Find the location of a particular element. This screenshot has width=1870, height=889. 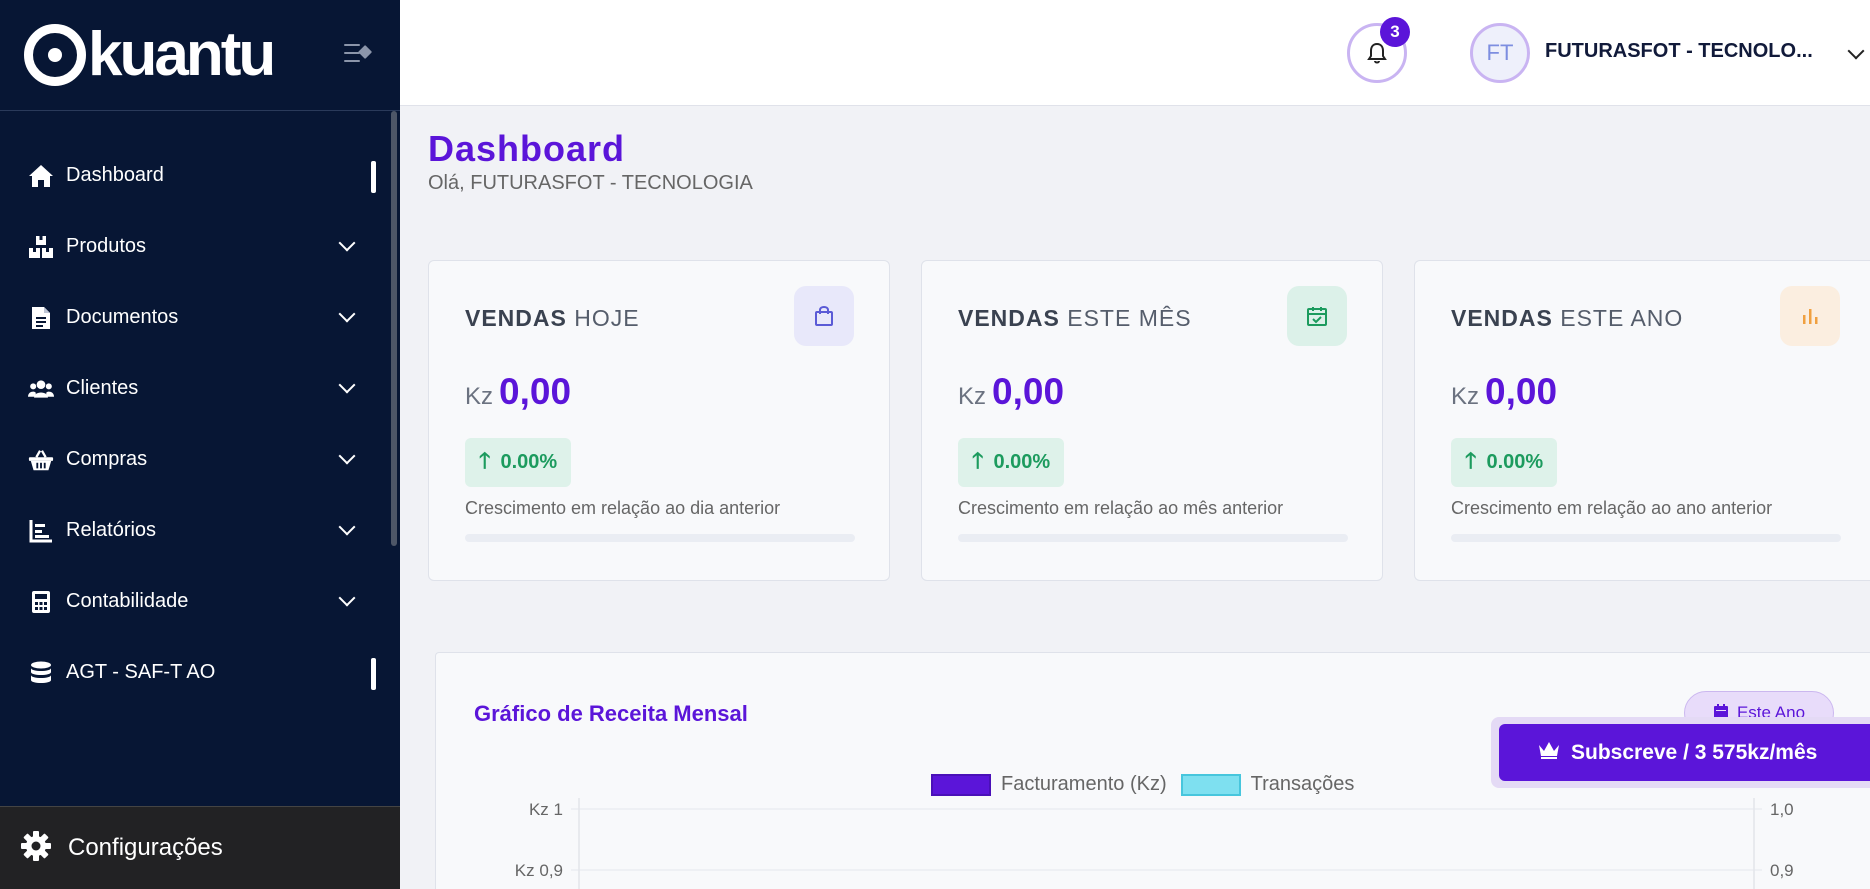

sidebar-item-label: Clientes is located at coordinates (102, 388).